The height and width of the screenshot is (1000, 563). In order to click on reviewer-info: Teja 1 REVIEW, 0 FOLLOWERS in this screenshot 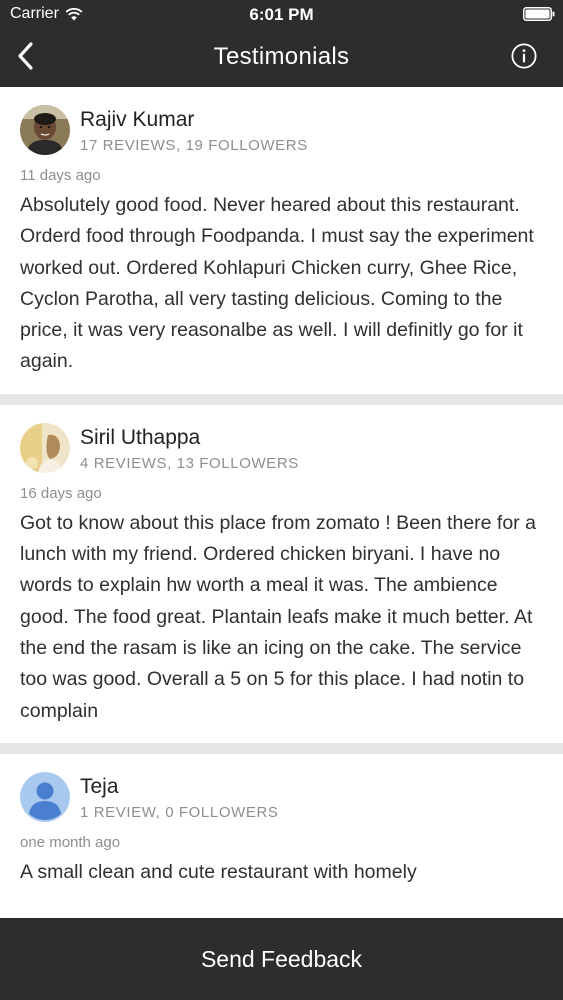, I will do `click(179, 796)`.